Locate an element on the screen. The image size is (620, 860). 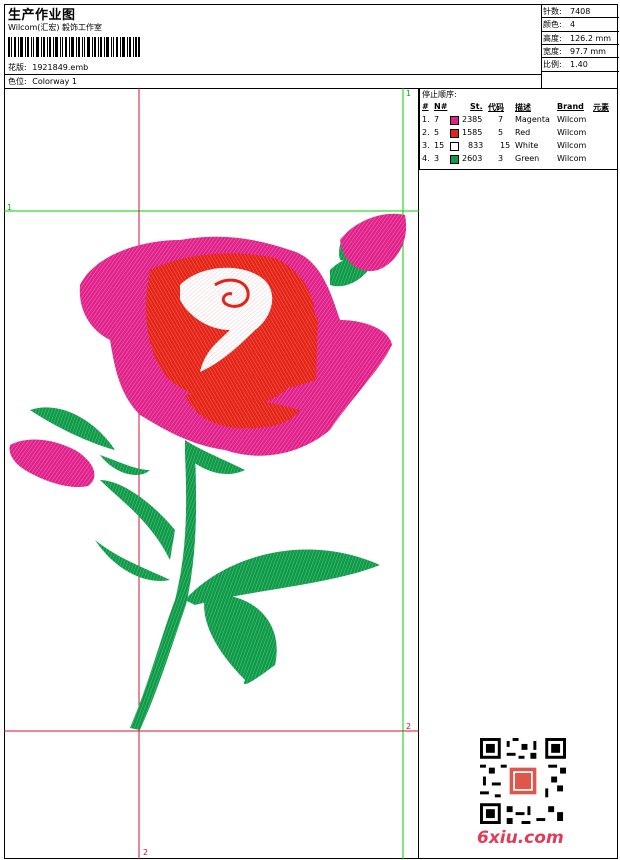
guide-label-h2: 2 is located at coordinates (409, 726).